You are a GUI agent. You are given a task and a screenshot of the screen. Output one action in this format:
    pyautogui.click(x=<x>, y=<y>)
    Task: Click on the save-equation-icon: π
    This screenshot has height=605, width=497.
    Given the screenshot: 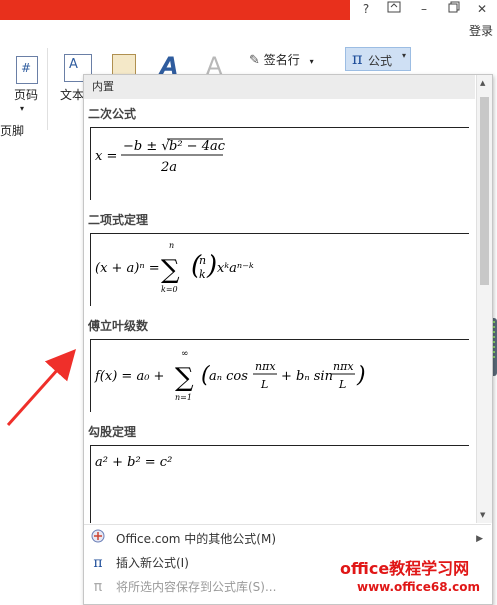 What is the action you would take?
    pyautogui.click(x=98, y=587)
    